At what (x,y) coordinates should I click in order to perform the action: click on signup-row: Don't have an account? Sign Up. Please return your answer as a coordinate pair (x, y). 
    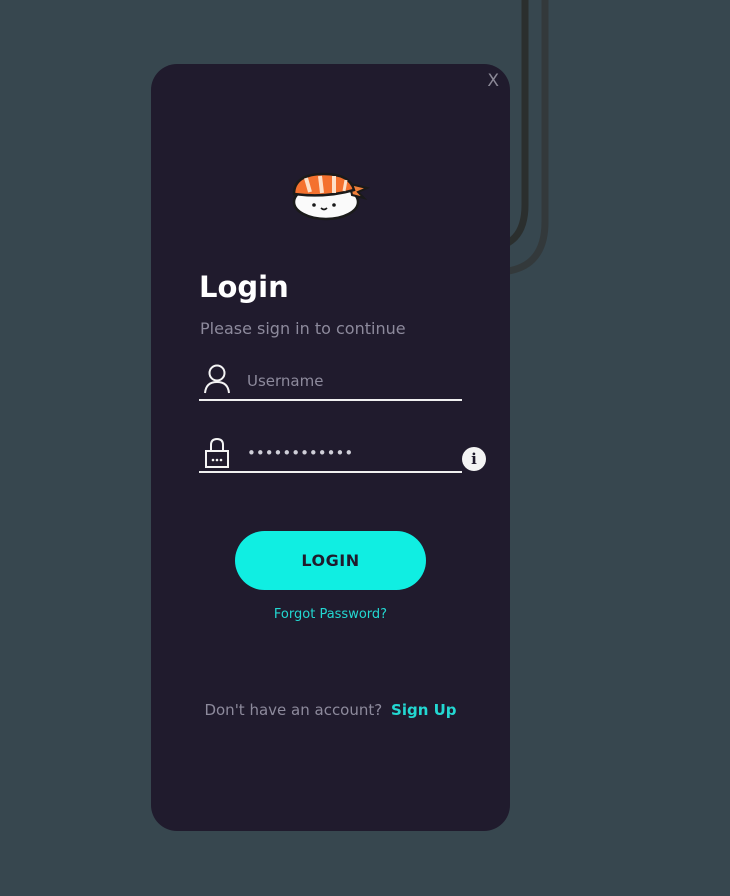
    Looking at the image, I should click on (330, 710).